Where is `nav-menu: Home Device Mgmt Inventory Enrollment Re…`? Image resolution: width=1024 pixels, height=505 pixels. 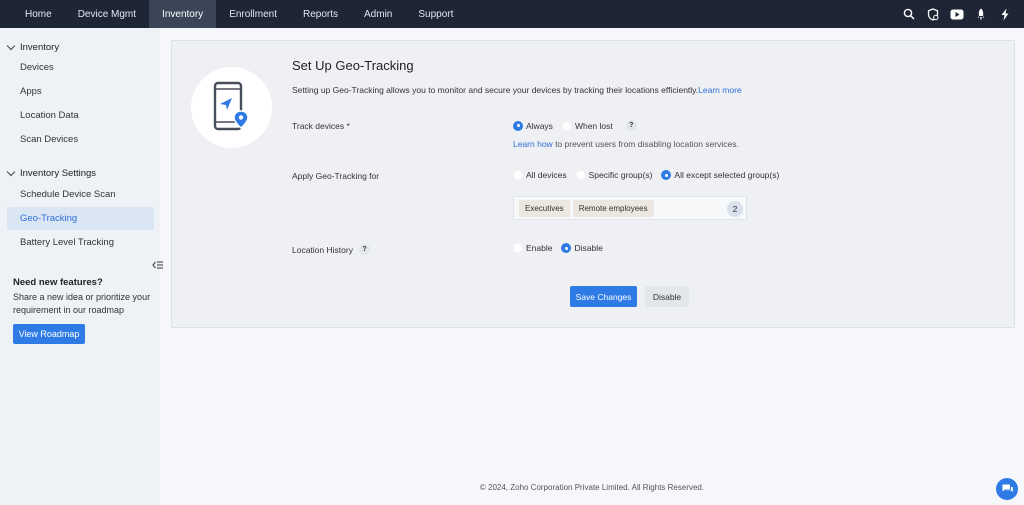 nav-menu: Home Device Mgmt Inventory Enrollment Re… is located at coordinates (233, 14).